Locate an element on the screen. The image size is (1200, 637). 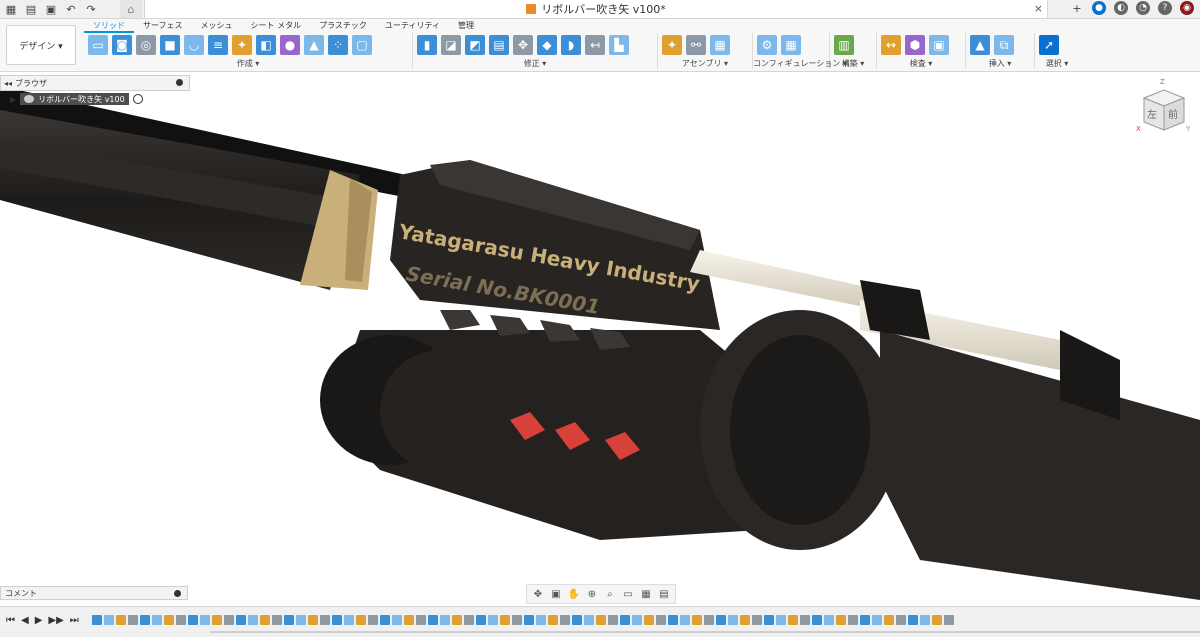
move-icon: ✥ is located at coordinates (523, 45).